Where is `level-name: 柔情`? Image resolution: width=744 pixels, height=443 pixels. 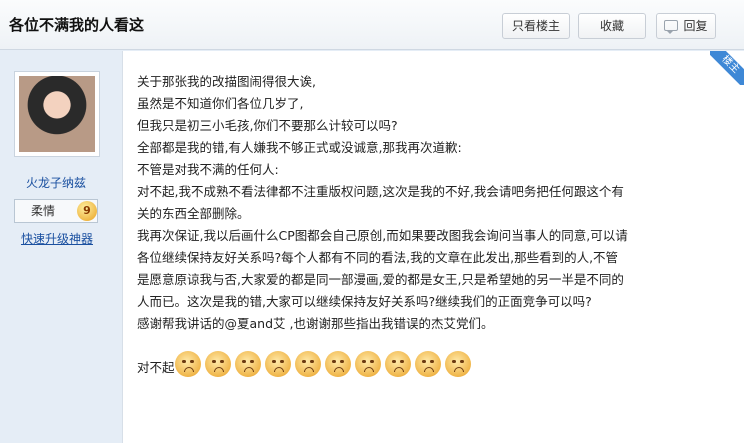 level-name: 柔情 is located at coordinates (43, 211).